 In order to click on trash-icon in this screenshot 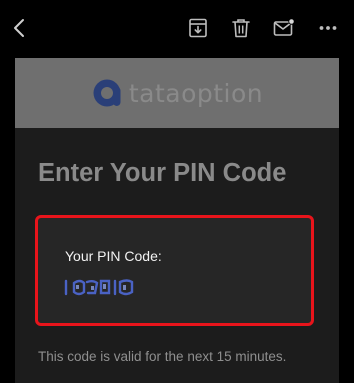, I will do `click(241, 28)`.